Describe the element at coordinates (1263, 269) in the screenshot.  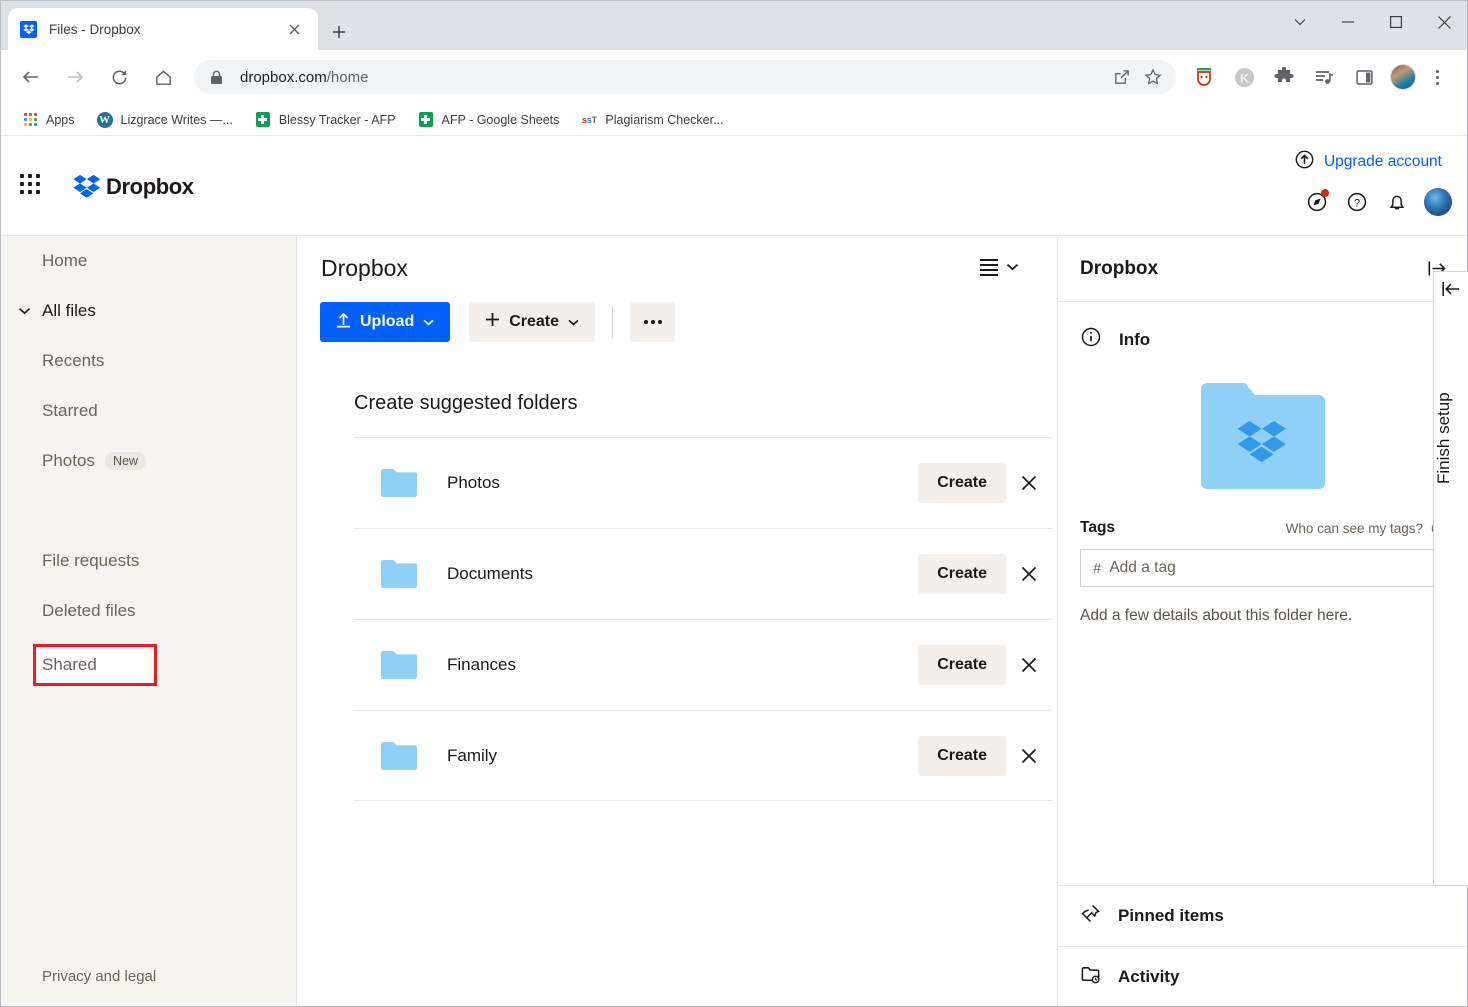
I see `details-panel-header: Dropbox` at that location.